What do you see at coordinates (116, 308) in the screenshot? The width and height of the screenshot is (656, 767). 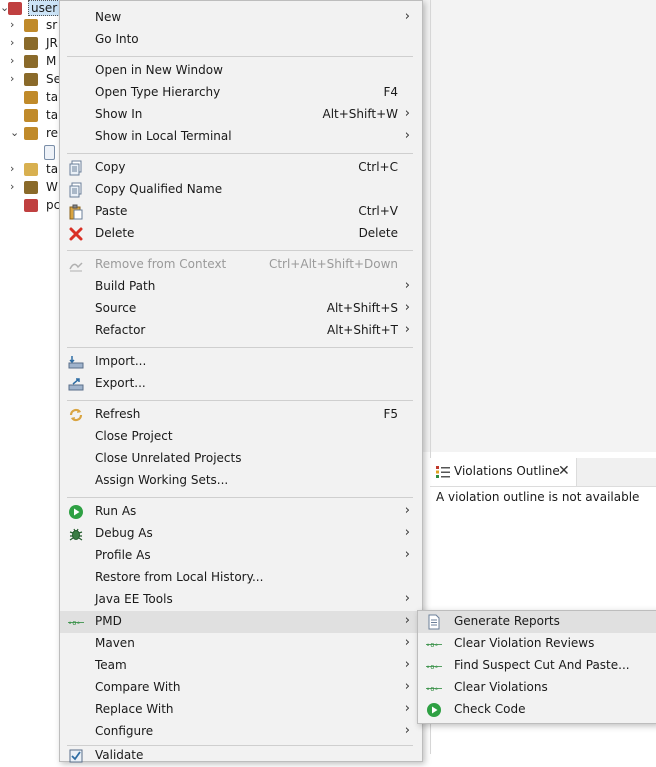 I see `menu-item-label: Source` at bounding box center [116, 308].